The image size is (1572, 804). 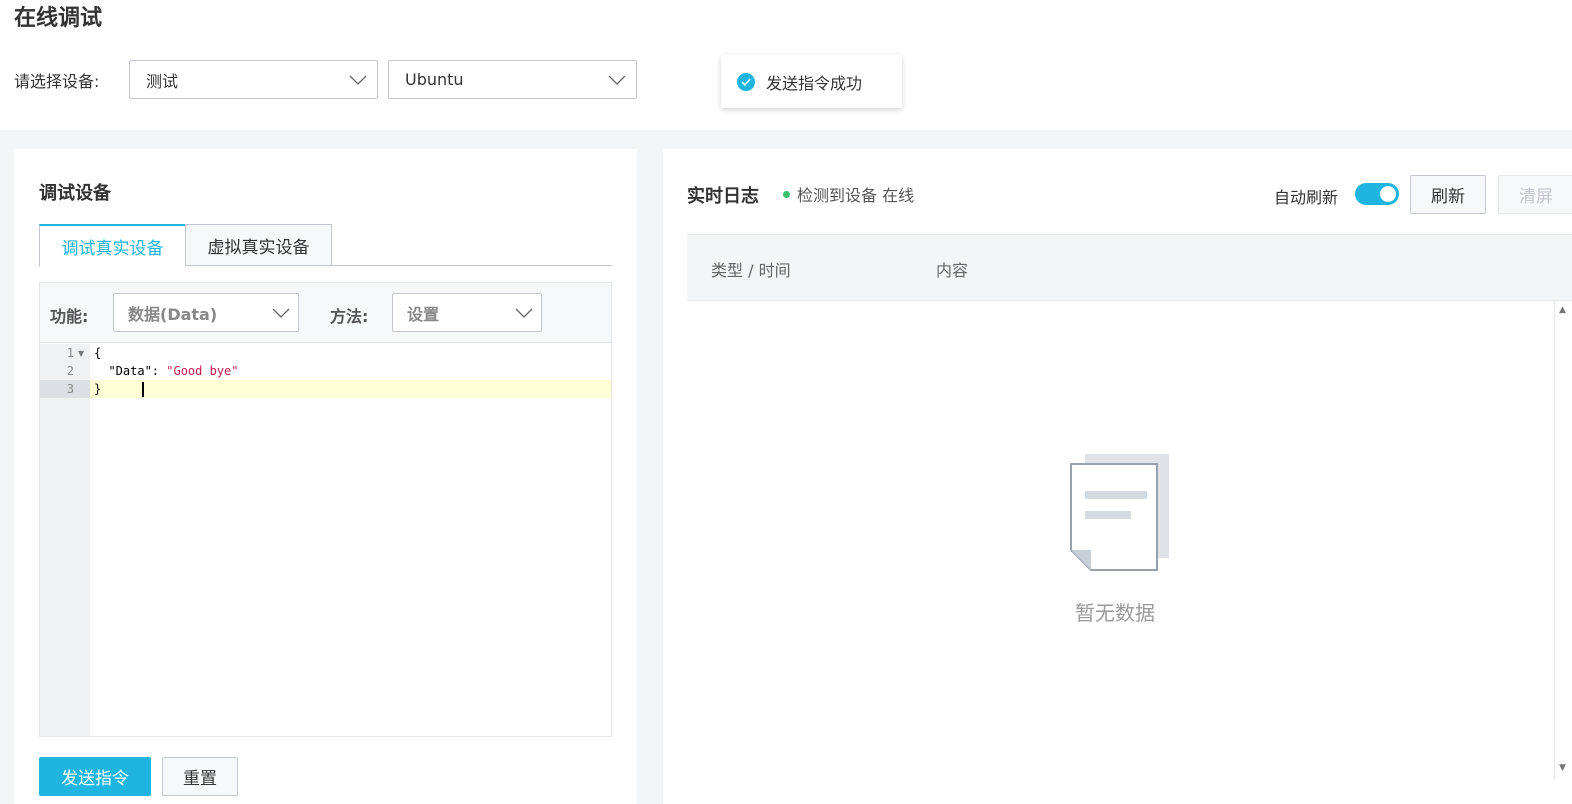 I want to click on toast-text: 发送指令成功, so click(x=814, y=83).